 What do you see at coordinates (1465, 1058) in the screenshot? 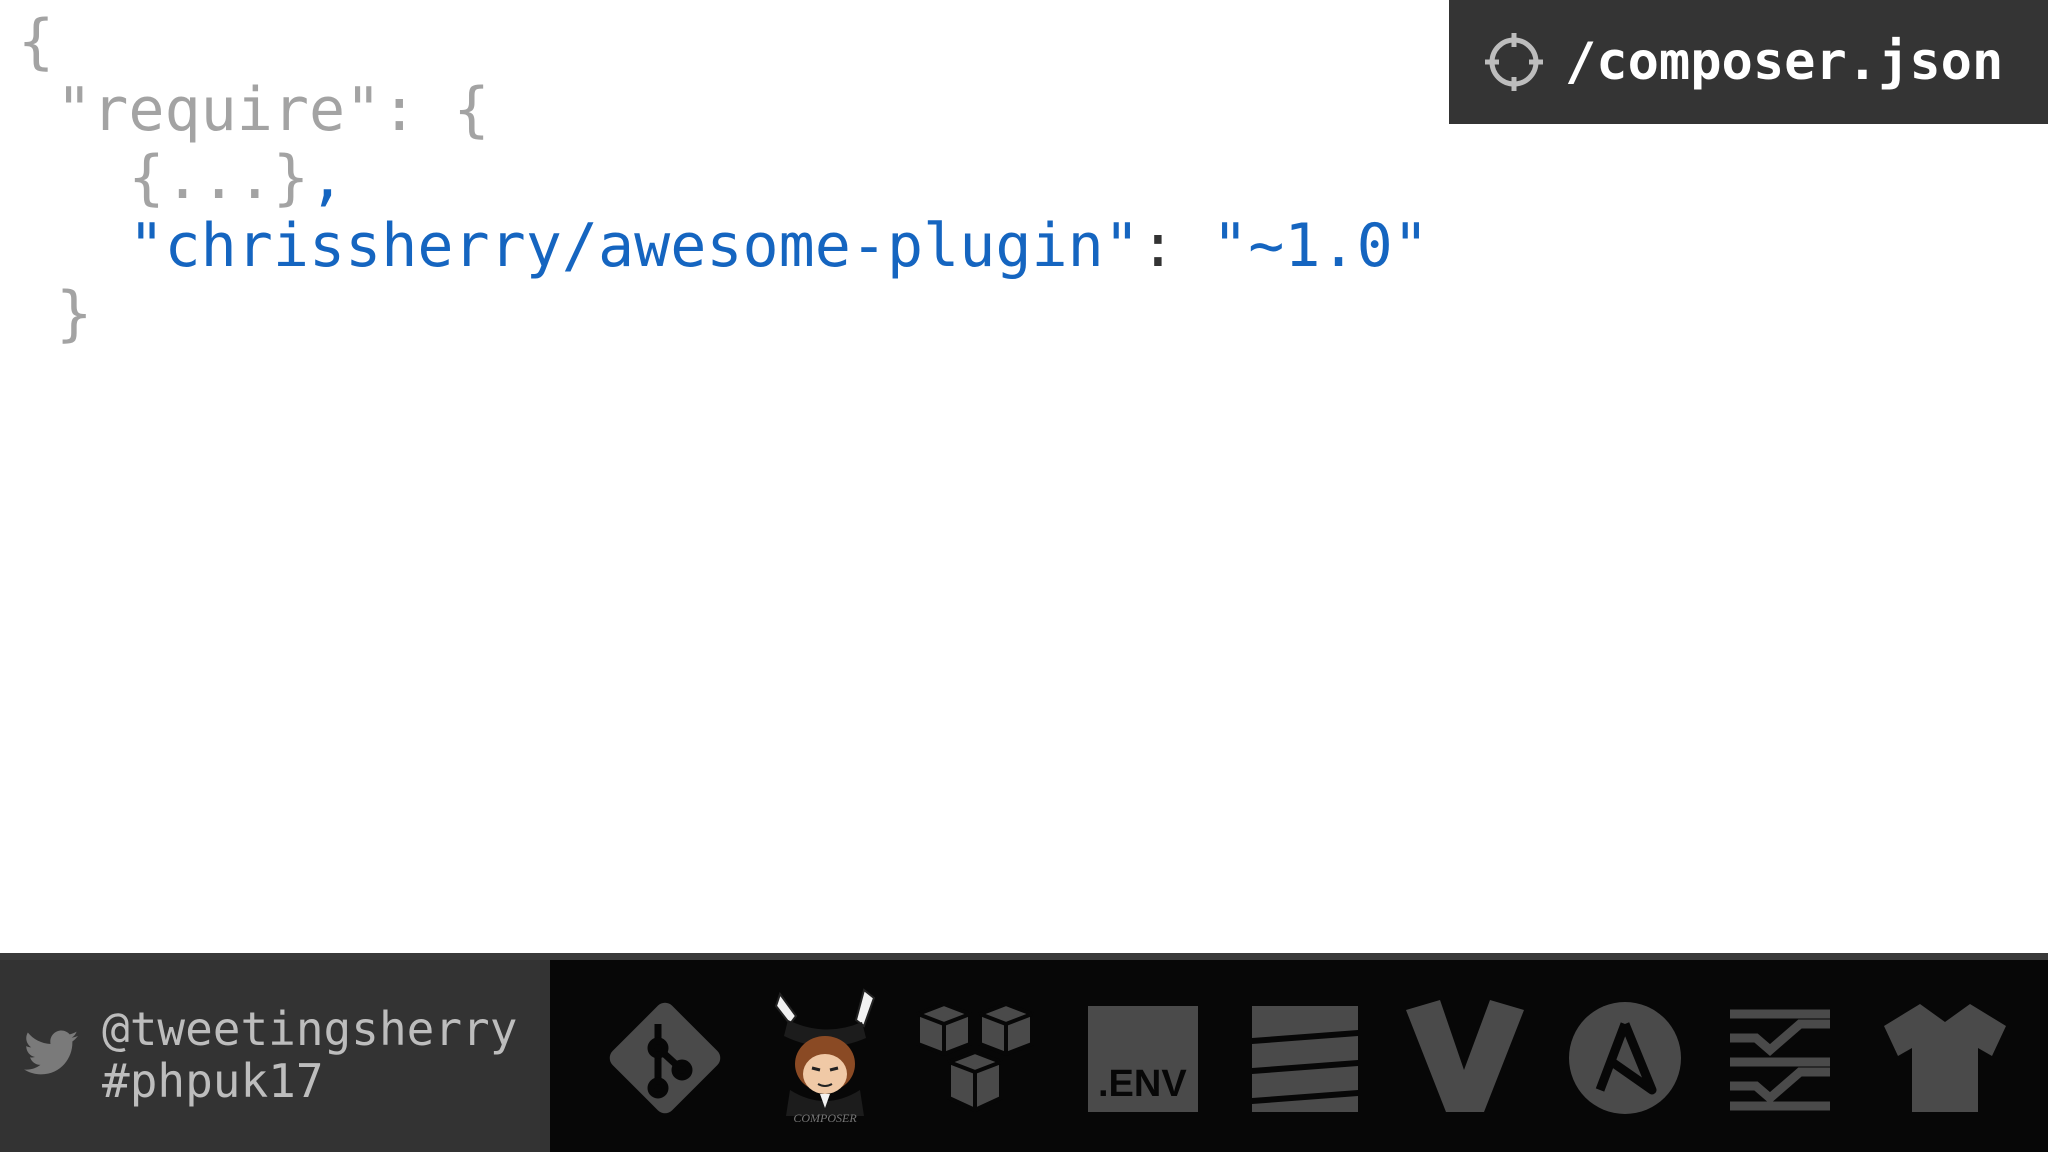
I see `vagrant-icon` at bounding box center [1465, 1058].